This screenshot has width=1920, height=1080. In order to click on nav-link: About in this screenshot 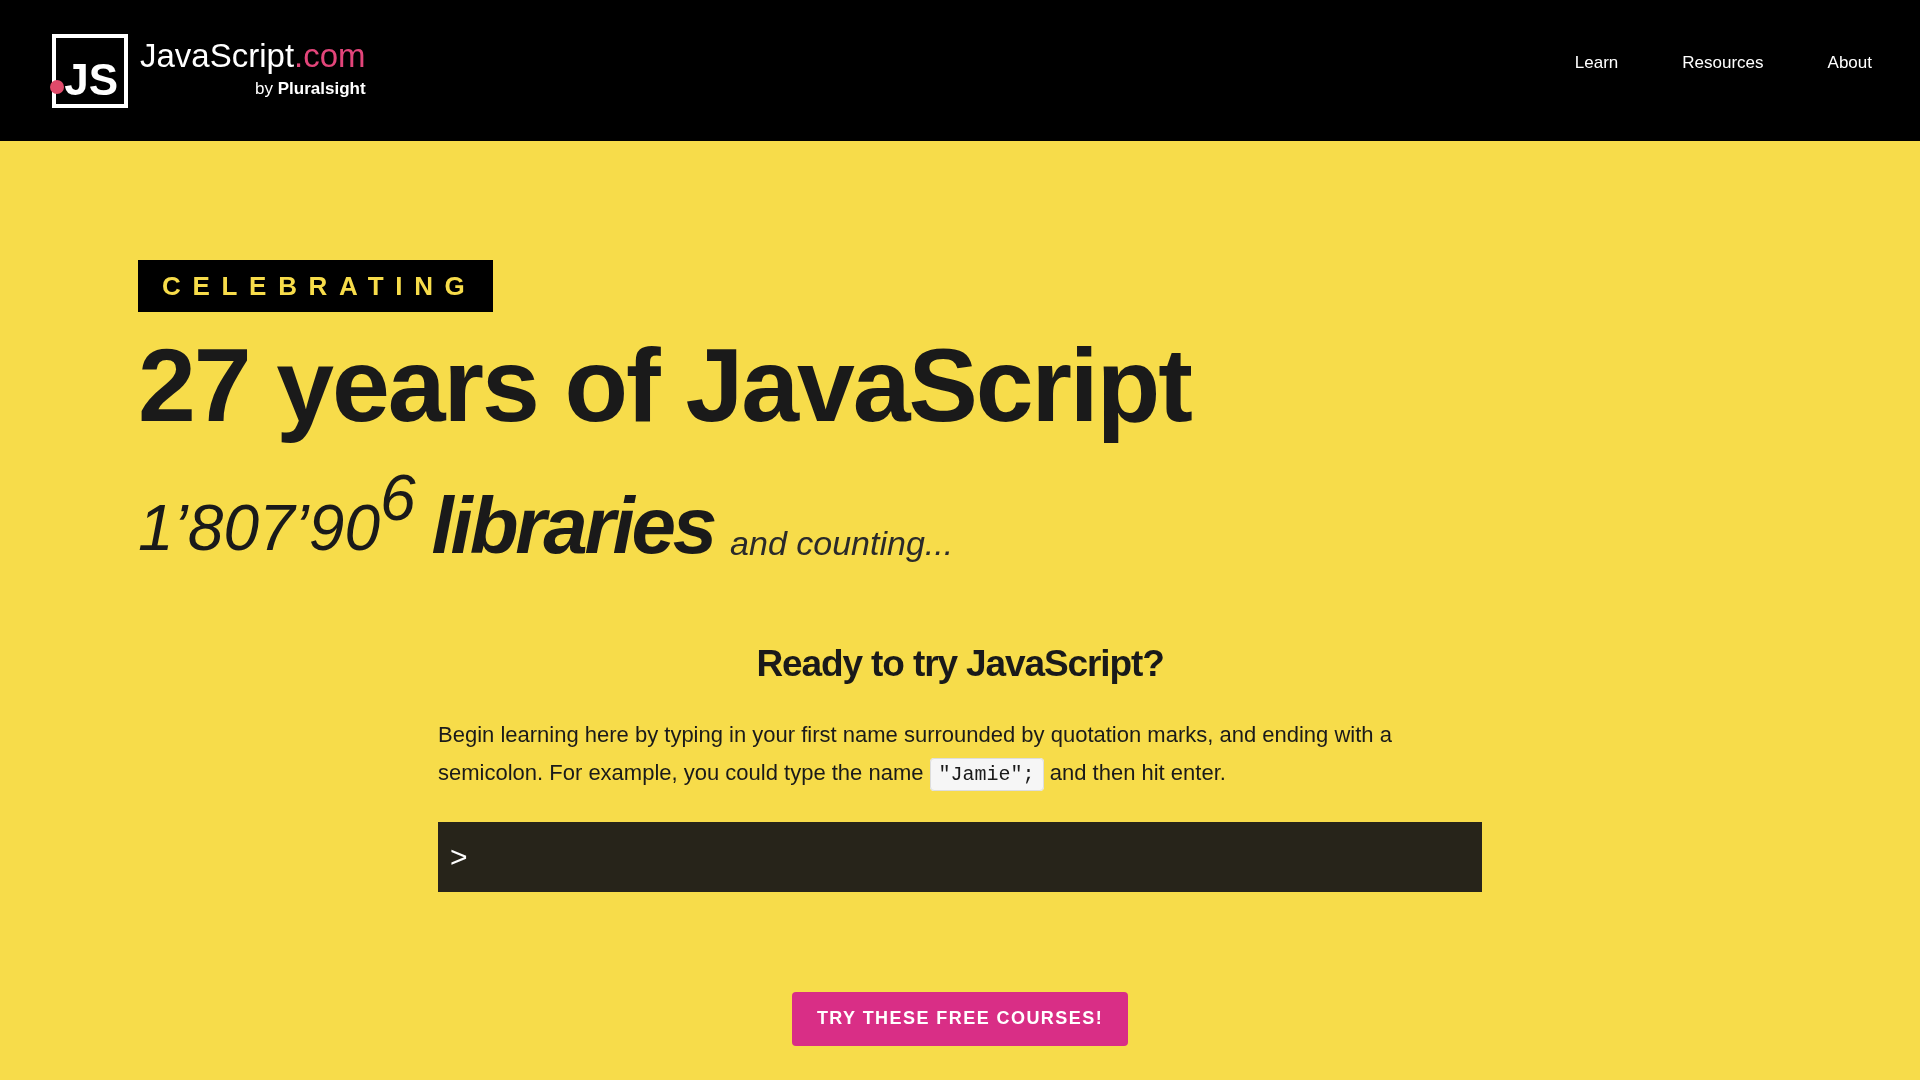, I will do `click(1849, 63)`.